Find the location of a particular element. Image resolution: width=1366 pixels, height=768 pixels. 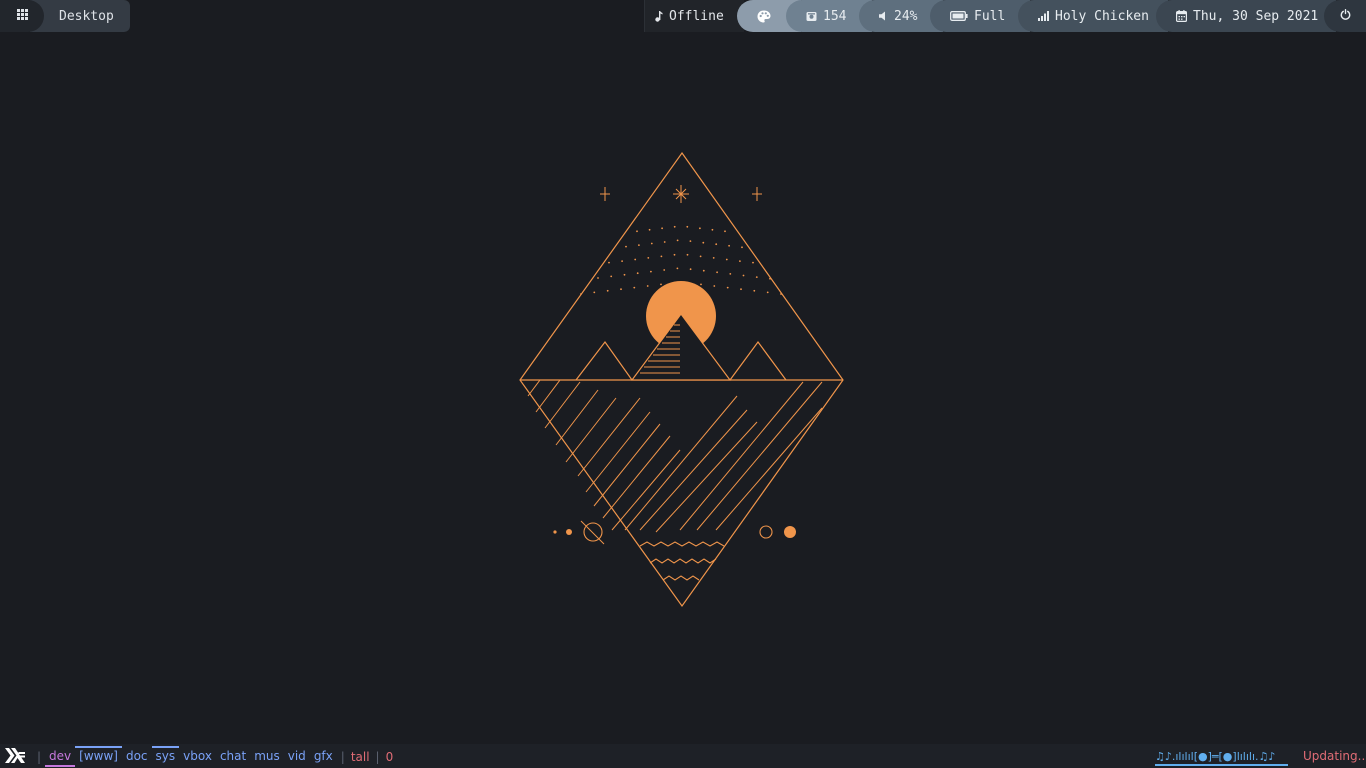

workspace-dev: dev is located at coordinates (60, 757).